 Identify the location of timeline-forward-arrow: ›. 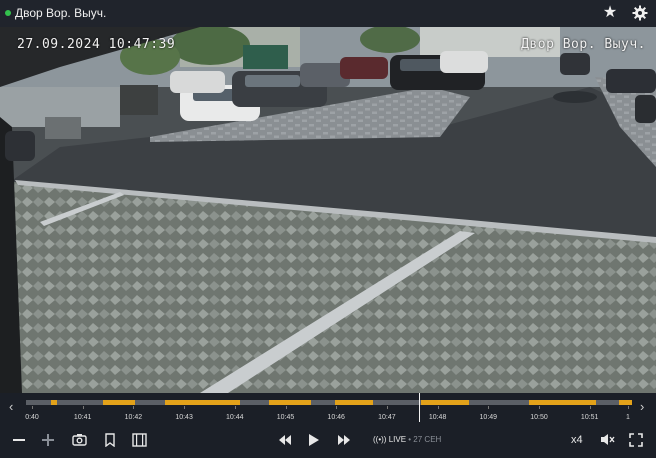
(642, 406).